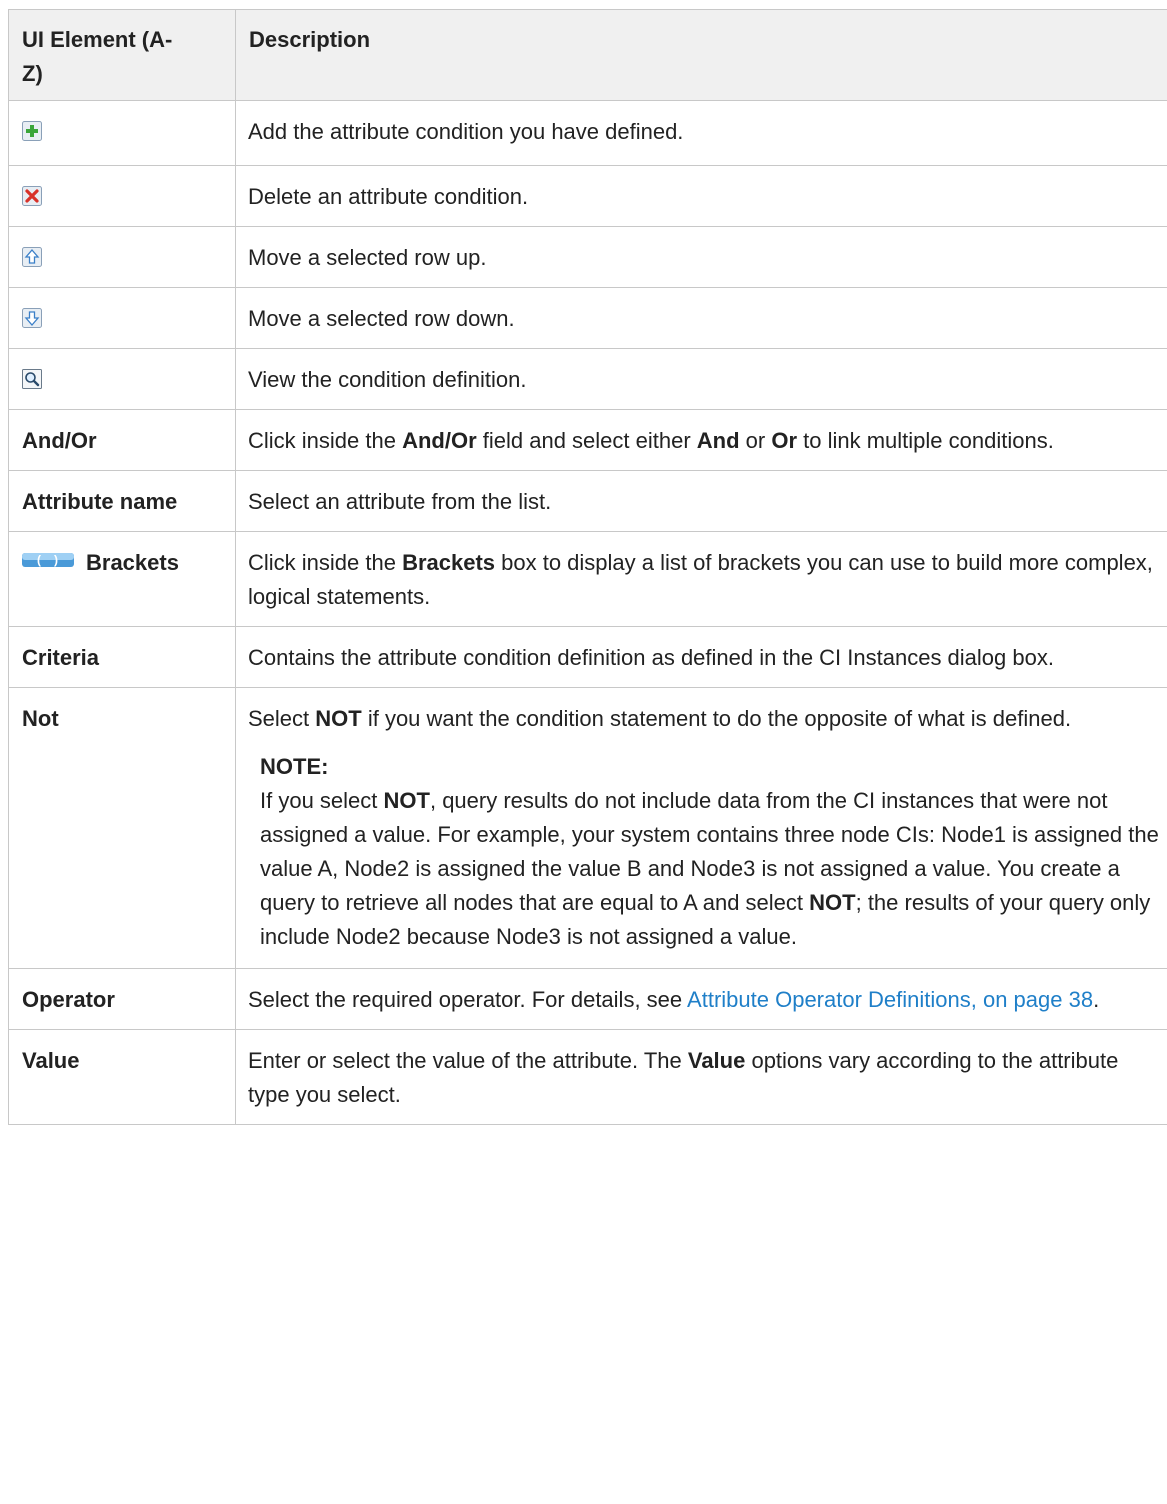 Image resolution: width=1167 pixels, height=1504 pixels. I want to click on delete-icon, so click(32, 196).